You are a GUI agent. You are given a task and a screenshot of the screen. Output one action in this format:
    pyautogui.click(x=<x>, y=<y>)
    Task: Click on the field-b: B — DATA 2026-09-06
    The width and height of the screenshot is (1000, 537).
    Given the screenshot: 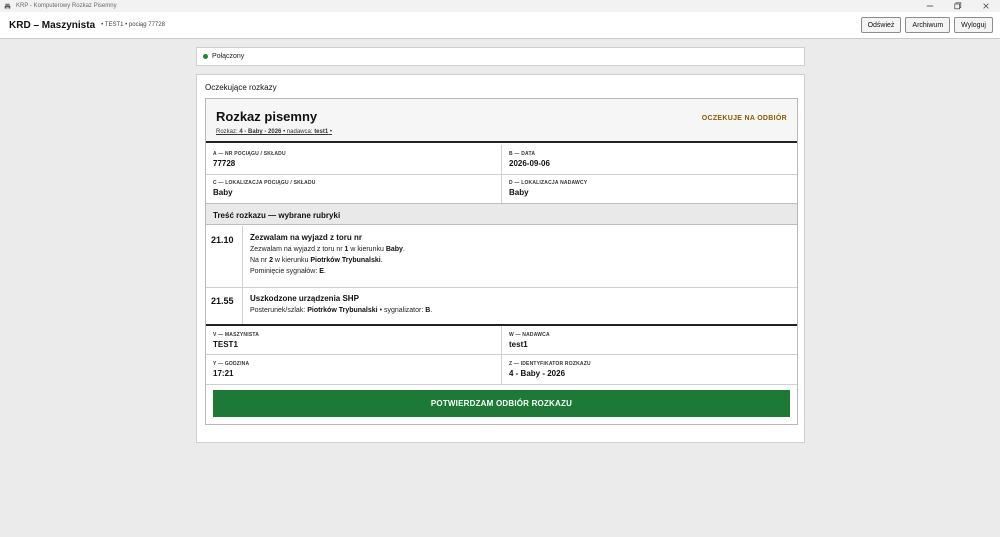 What is the action you would take?
    pyautogui.click(x=649, y=160)
    